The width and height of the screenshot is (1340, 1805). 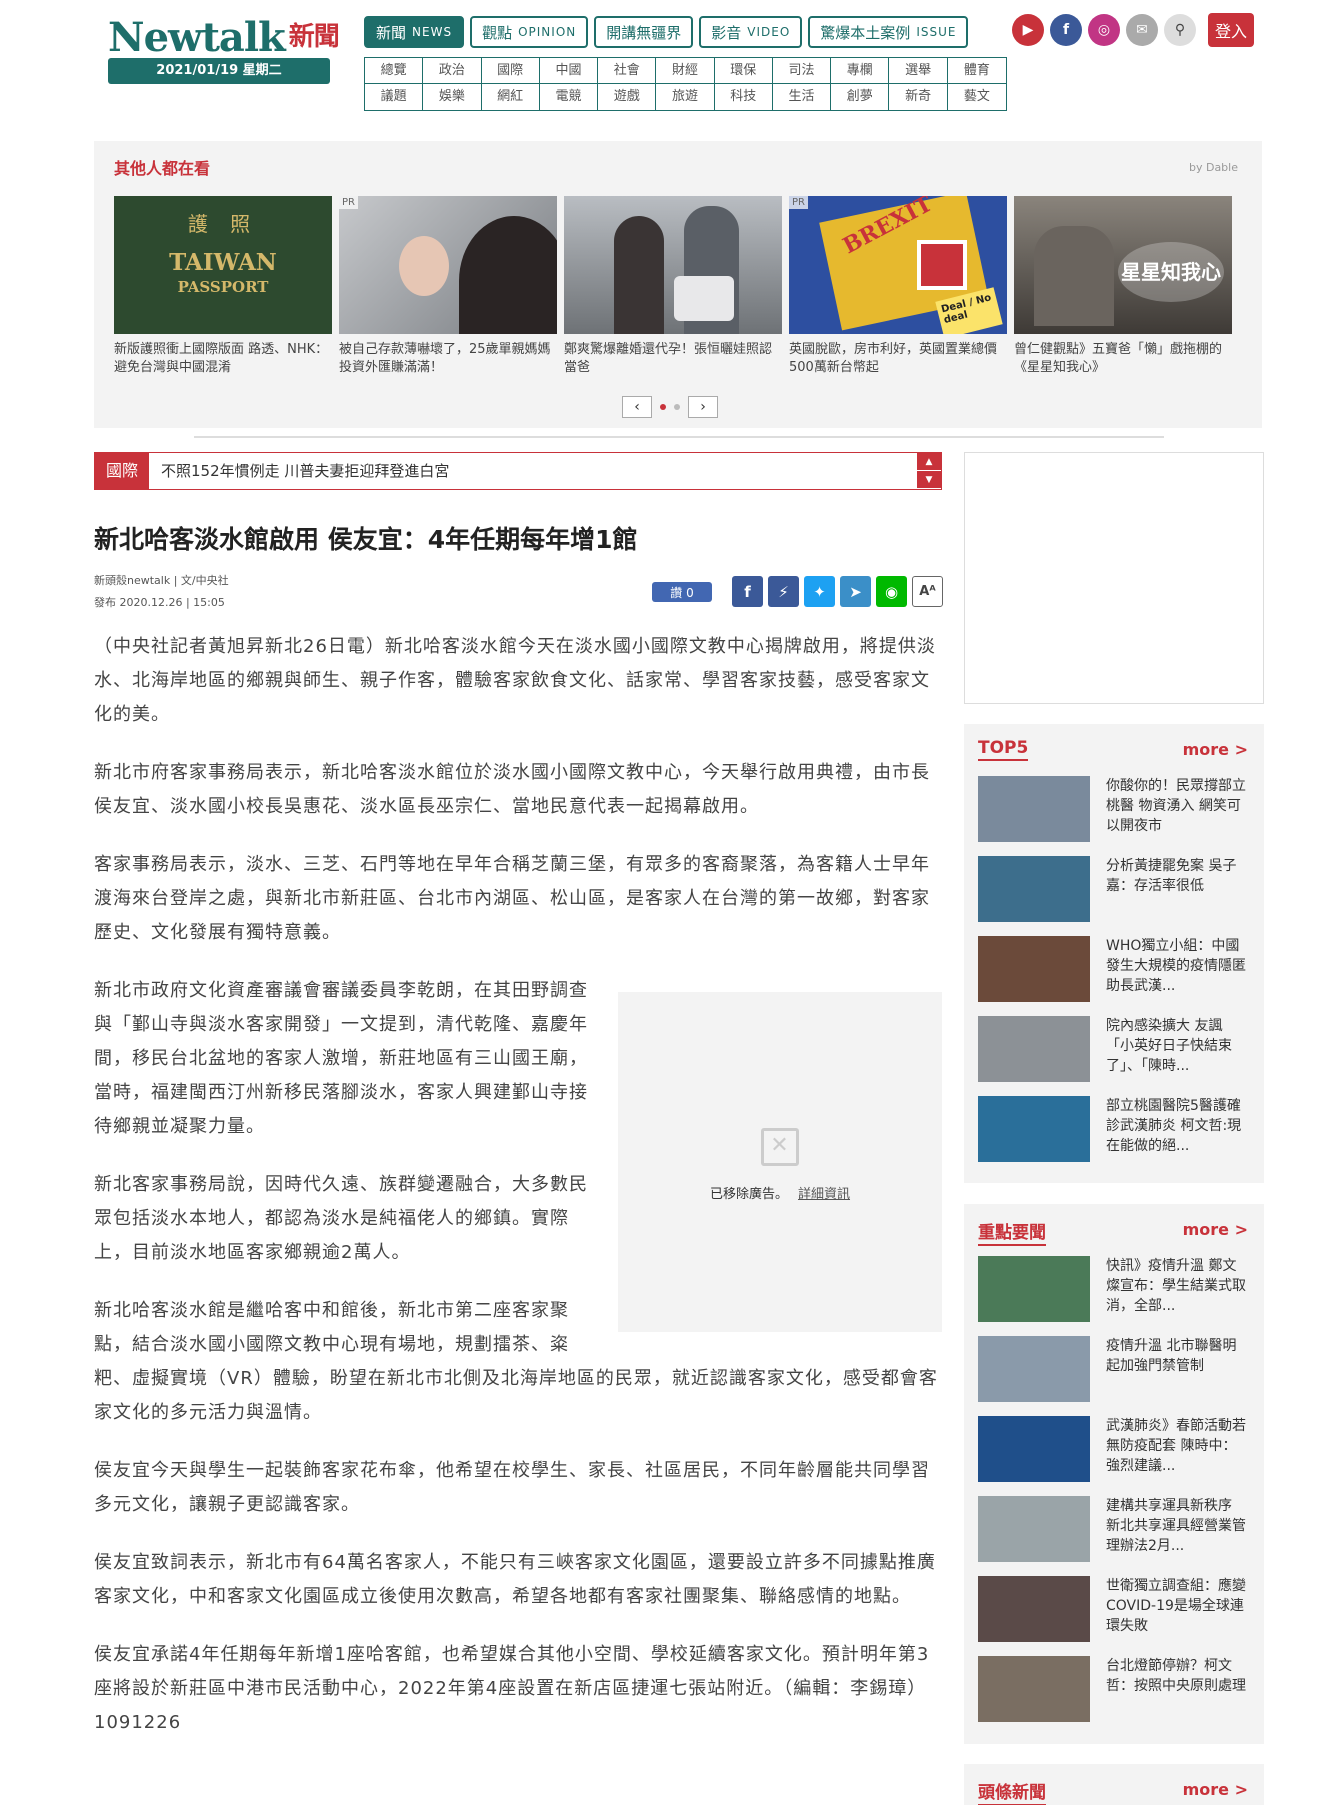 What do you see at coordinates (976, 71) in the screenshot?
I see `category-link: 體育` at bounding box center [976, 71].